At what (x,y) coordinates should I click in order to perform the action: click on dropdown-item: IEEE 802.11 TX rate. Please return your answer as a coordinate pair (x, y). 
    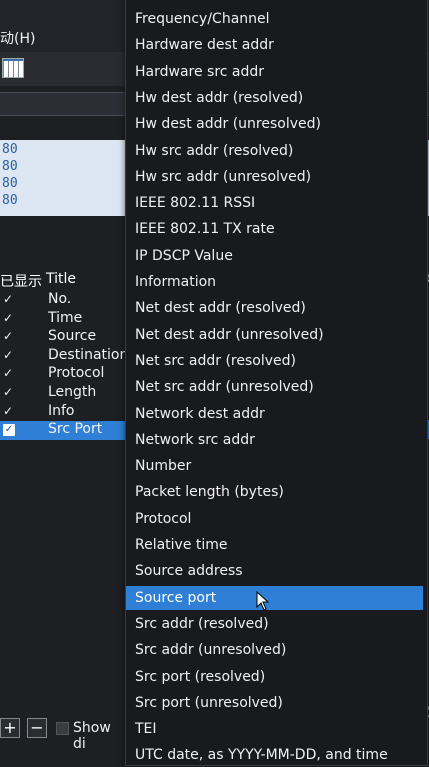
    Looking at the image, I should click on (274, 229).